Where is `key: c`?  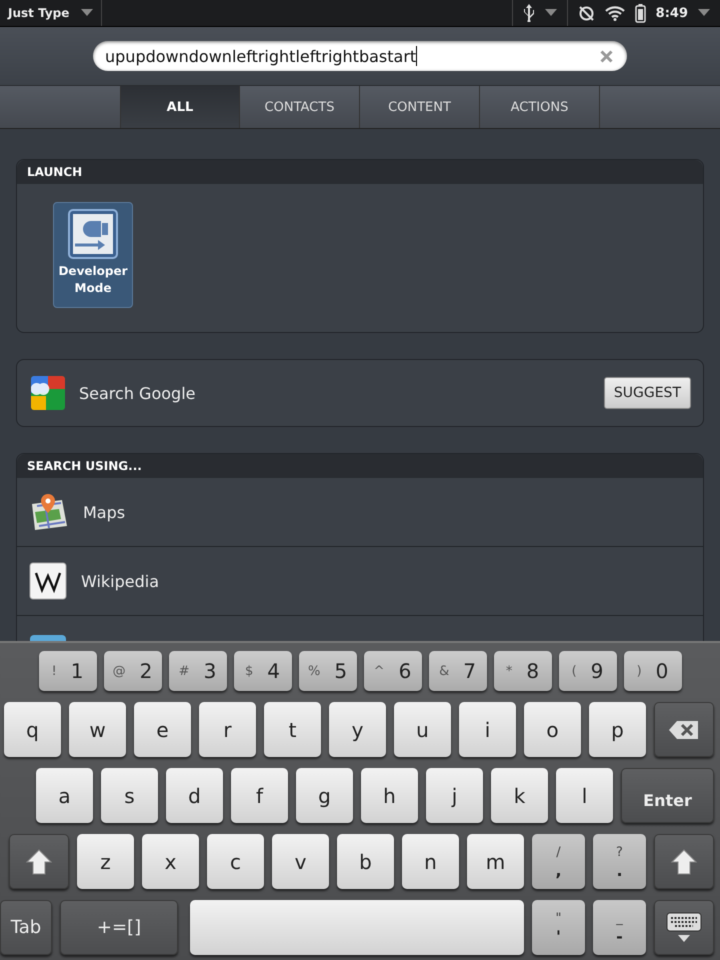 key: c is located at coordinates (235, 861).